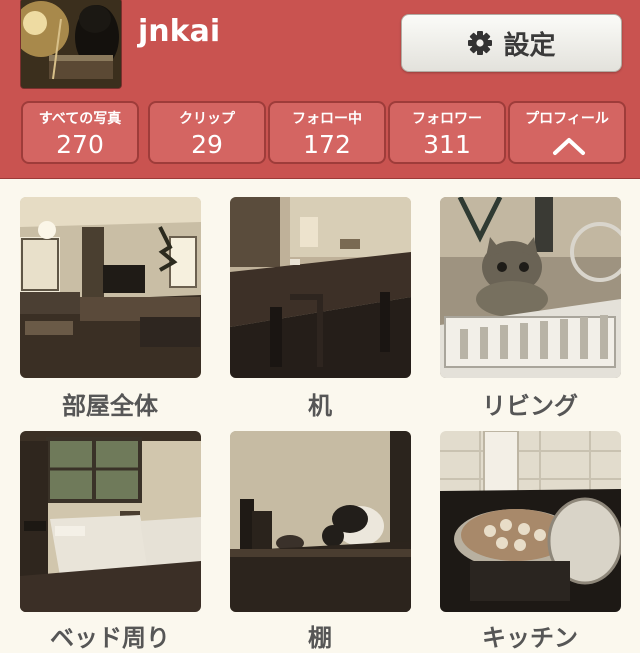  Describe the element at coordinates (480, 43) in the screenshot. I see `gear-icon` at that location.